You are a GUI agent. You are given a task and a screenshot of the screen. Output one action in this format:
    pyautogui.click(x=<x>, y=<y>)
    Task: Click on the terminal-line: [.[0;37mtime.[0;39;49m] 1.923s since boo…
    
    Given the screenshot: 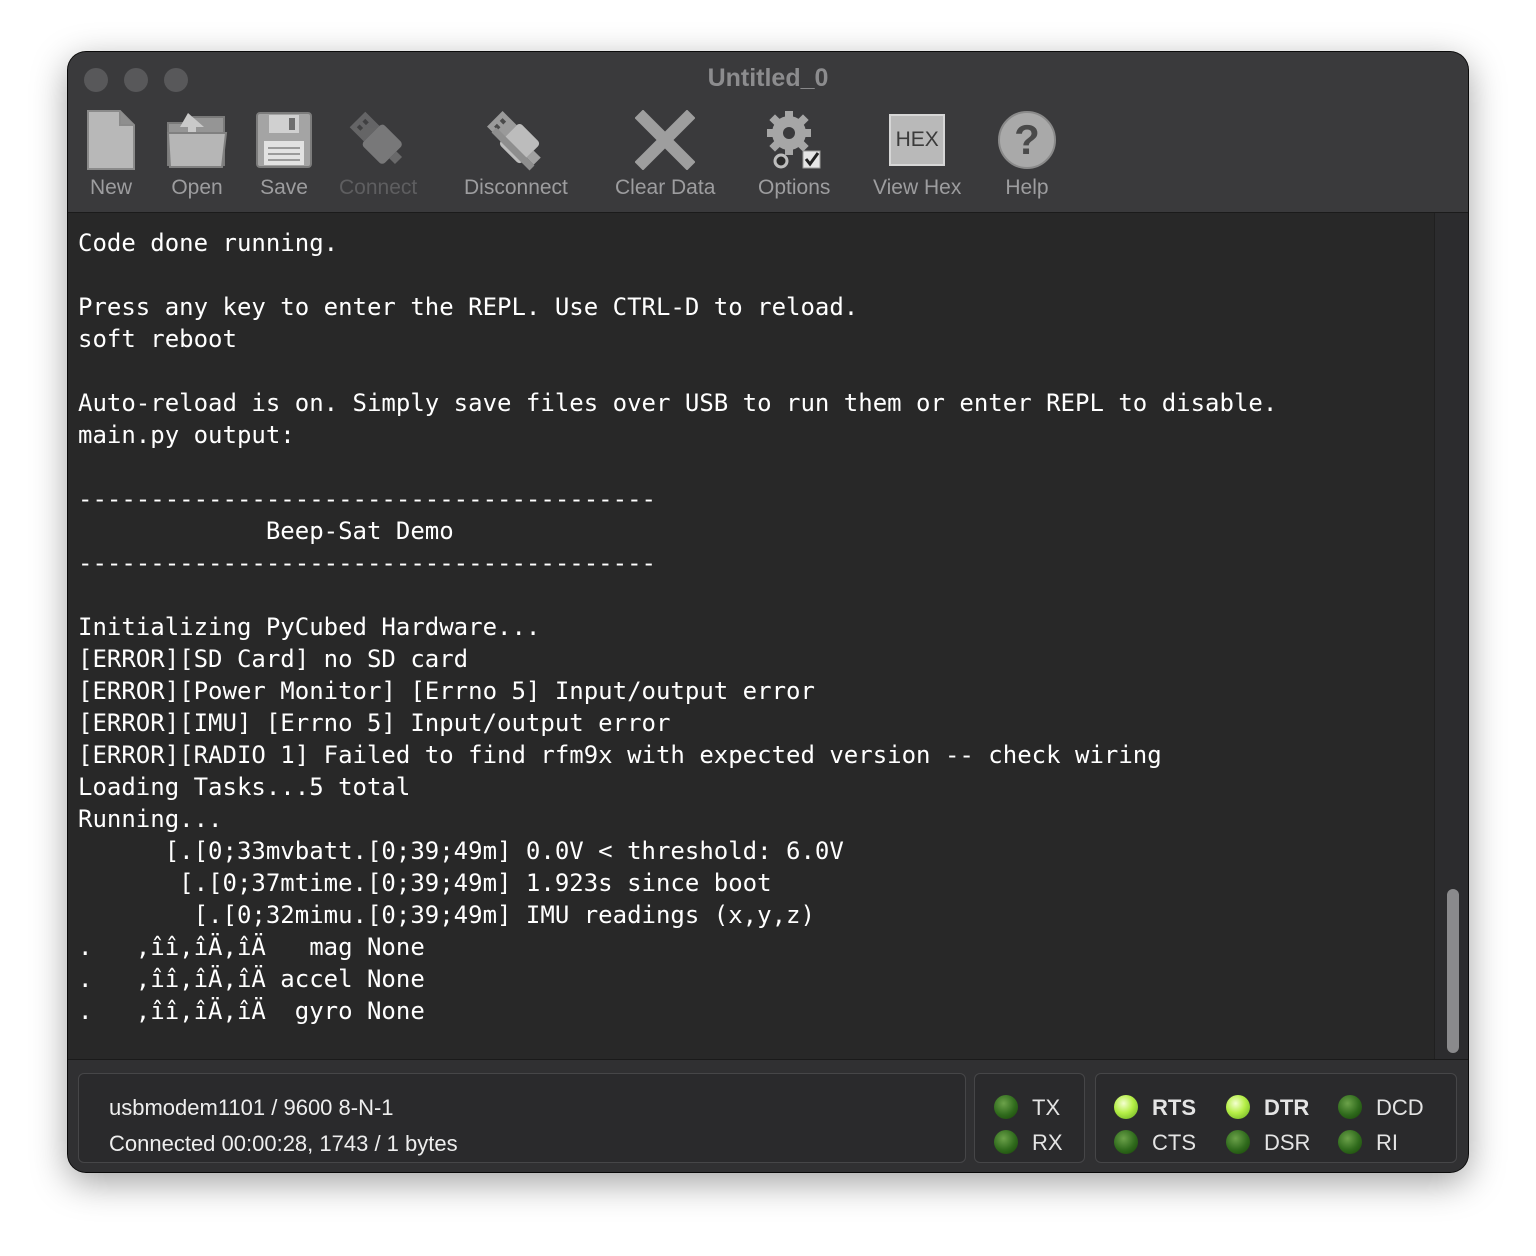 What is the action you would take?
    pyautogui.click(x=425, y=883)
    